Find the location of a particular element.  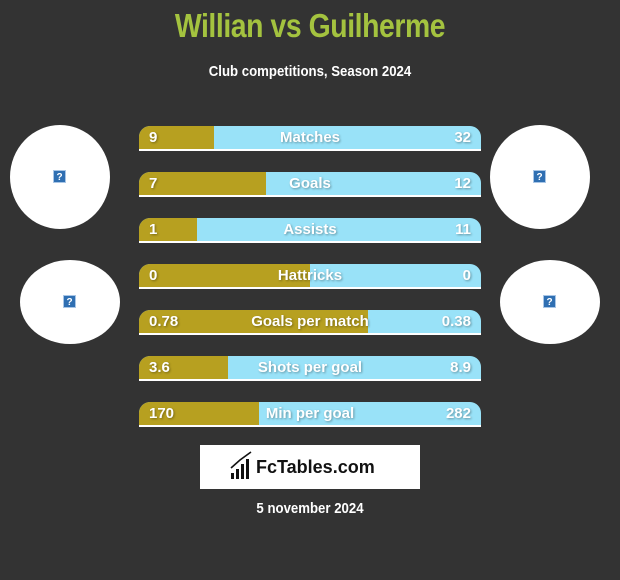

left-value: 9 is located at coordinates (153, 137).